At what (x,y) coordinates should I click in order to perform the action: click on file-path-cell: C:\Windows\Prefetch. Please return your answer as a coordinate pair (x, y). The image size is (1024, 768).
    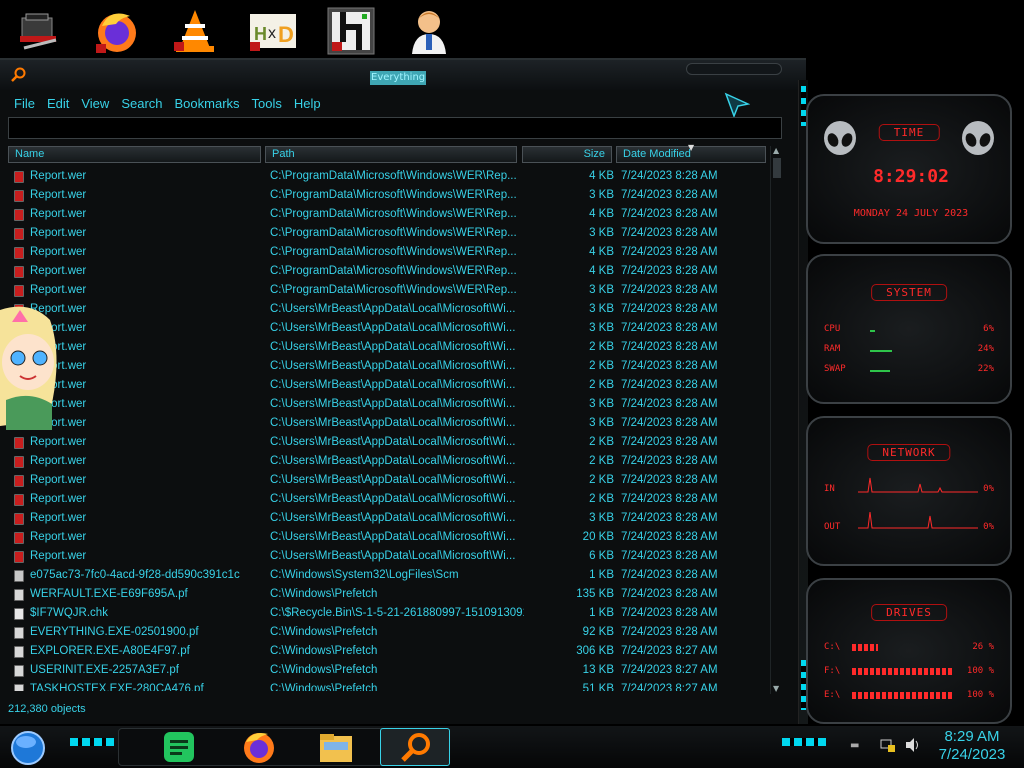
    Looking at the image, I should click on (324, 670).